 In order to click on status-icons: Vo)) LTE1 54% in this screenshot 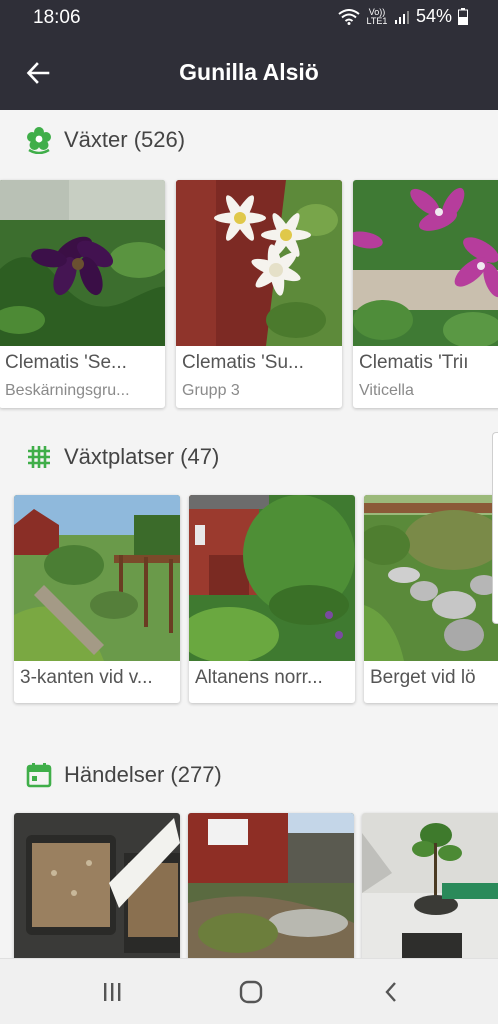, I will do `click(403, 16)`.